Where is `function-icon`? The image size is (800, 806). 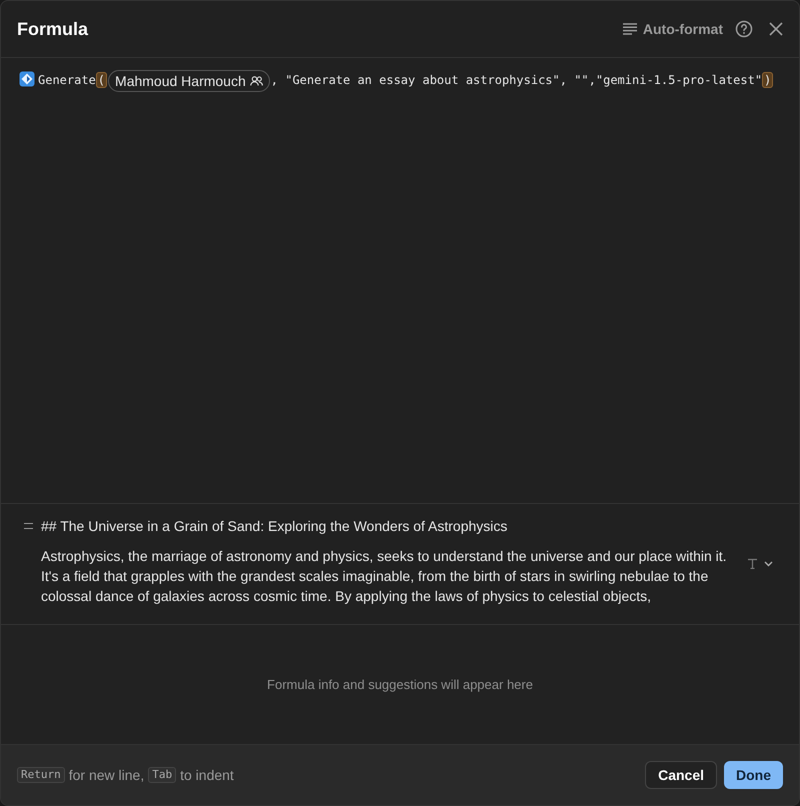
function-icon is located at coordinates (27, 79).